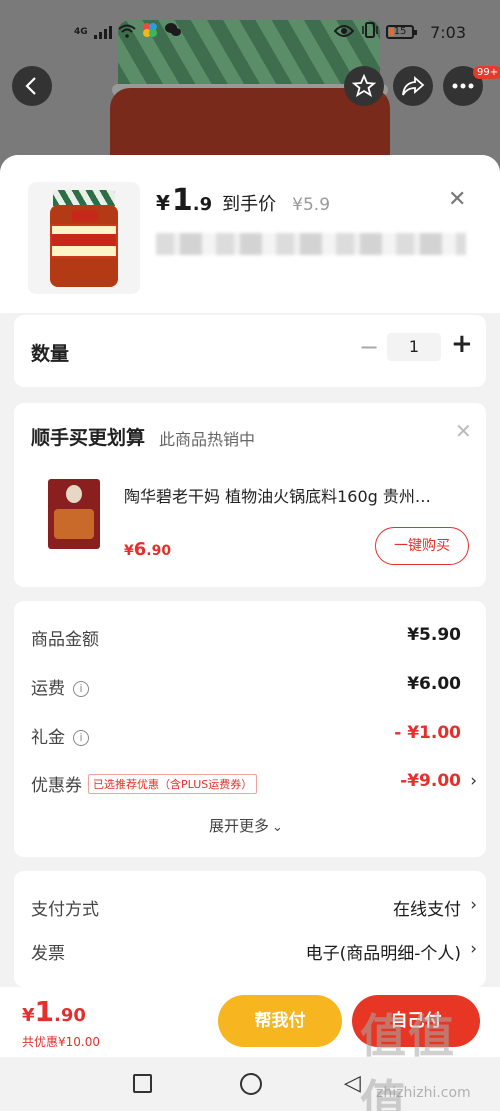 The height and width of the screenshot is (1111, 500). Describe the element at coordinates (150, 32) in the screenshot. I see `app-notification-icon` at that location.